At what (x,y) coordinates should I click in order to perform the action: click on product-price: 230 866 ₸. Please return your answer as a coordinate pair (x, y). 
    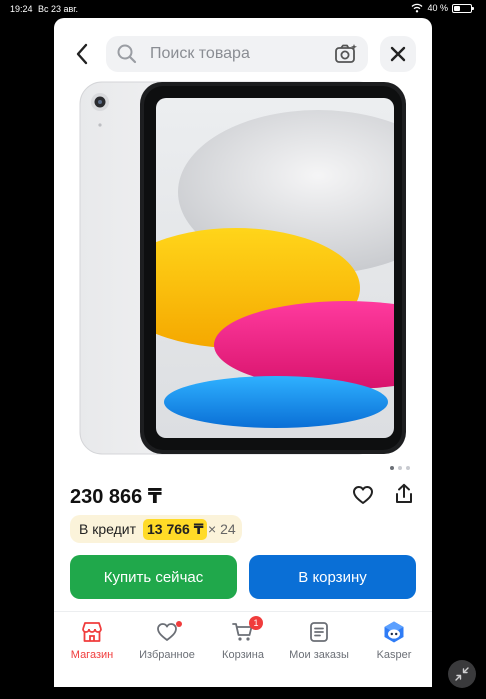
    Looking at the image, I should click on (116, 497).